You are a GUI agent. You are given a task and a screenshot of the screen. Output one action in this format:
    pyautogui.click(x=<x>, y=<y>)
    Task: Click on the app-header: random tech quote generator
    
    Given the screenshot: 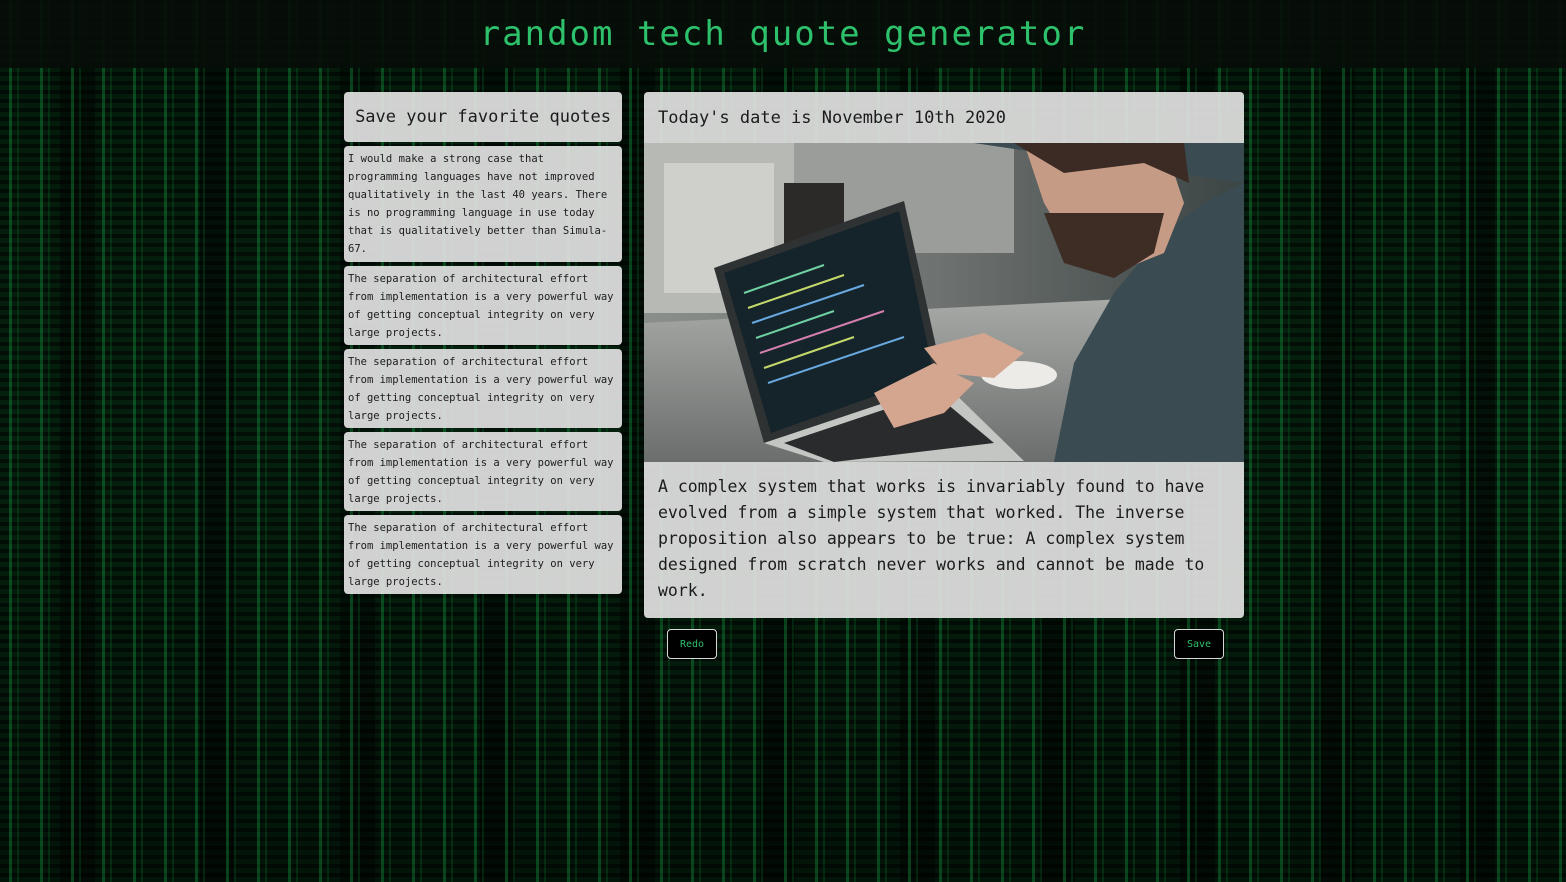 What is the action you would take?
    pyautogui.click(x=783, y=34)
    